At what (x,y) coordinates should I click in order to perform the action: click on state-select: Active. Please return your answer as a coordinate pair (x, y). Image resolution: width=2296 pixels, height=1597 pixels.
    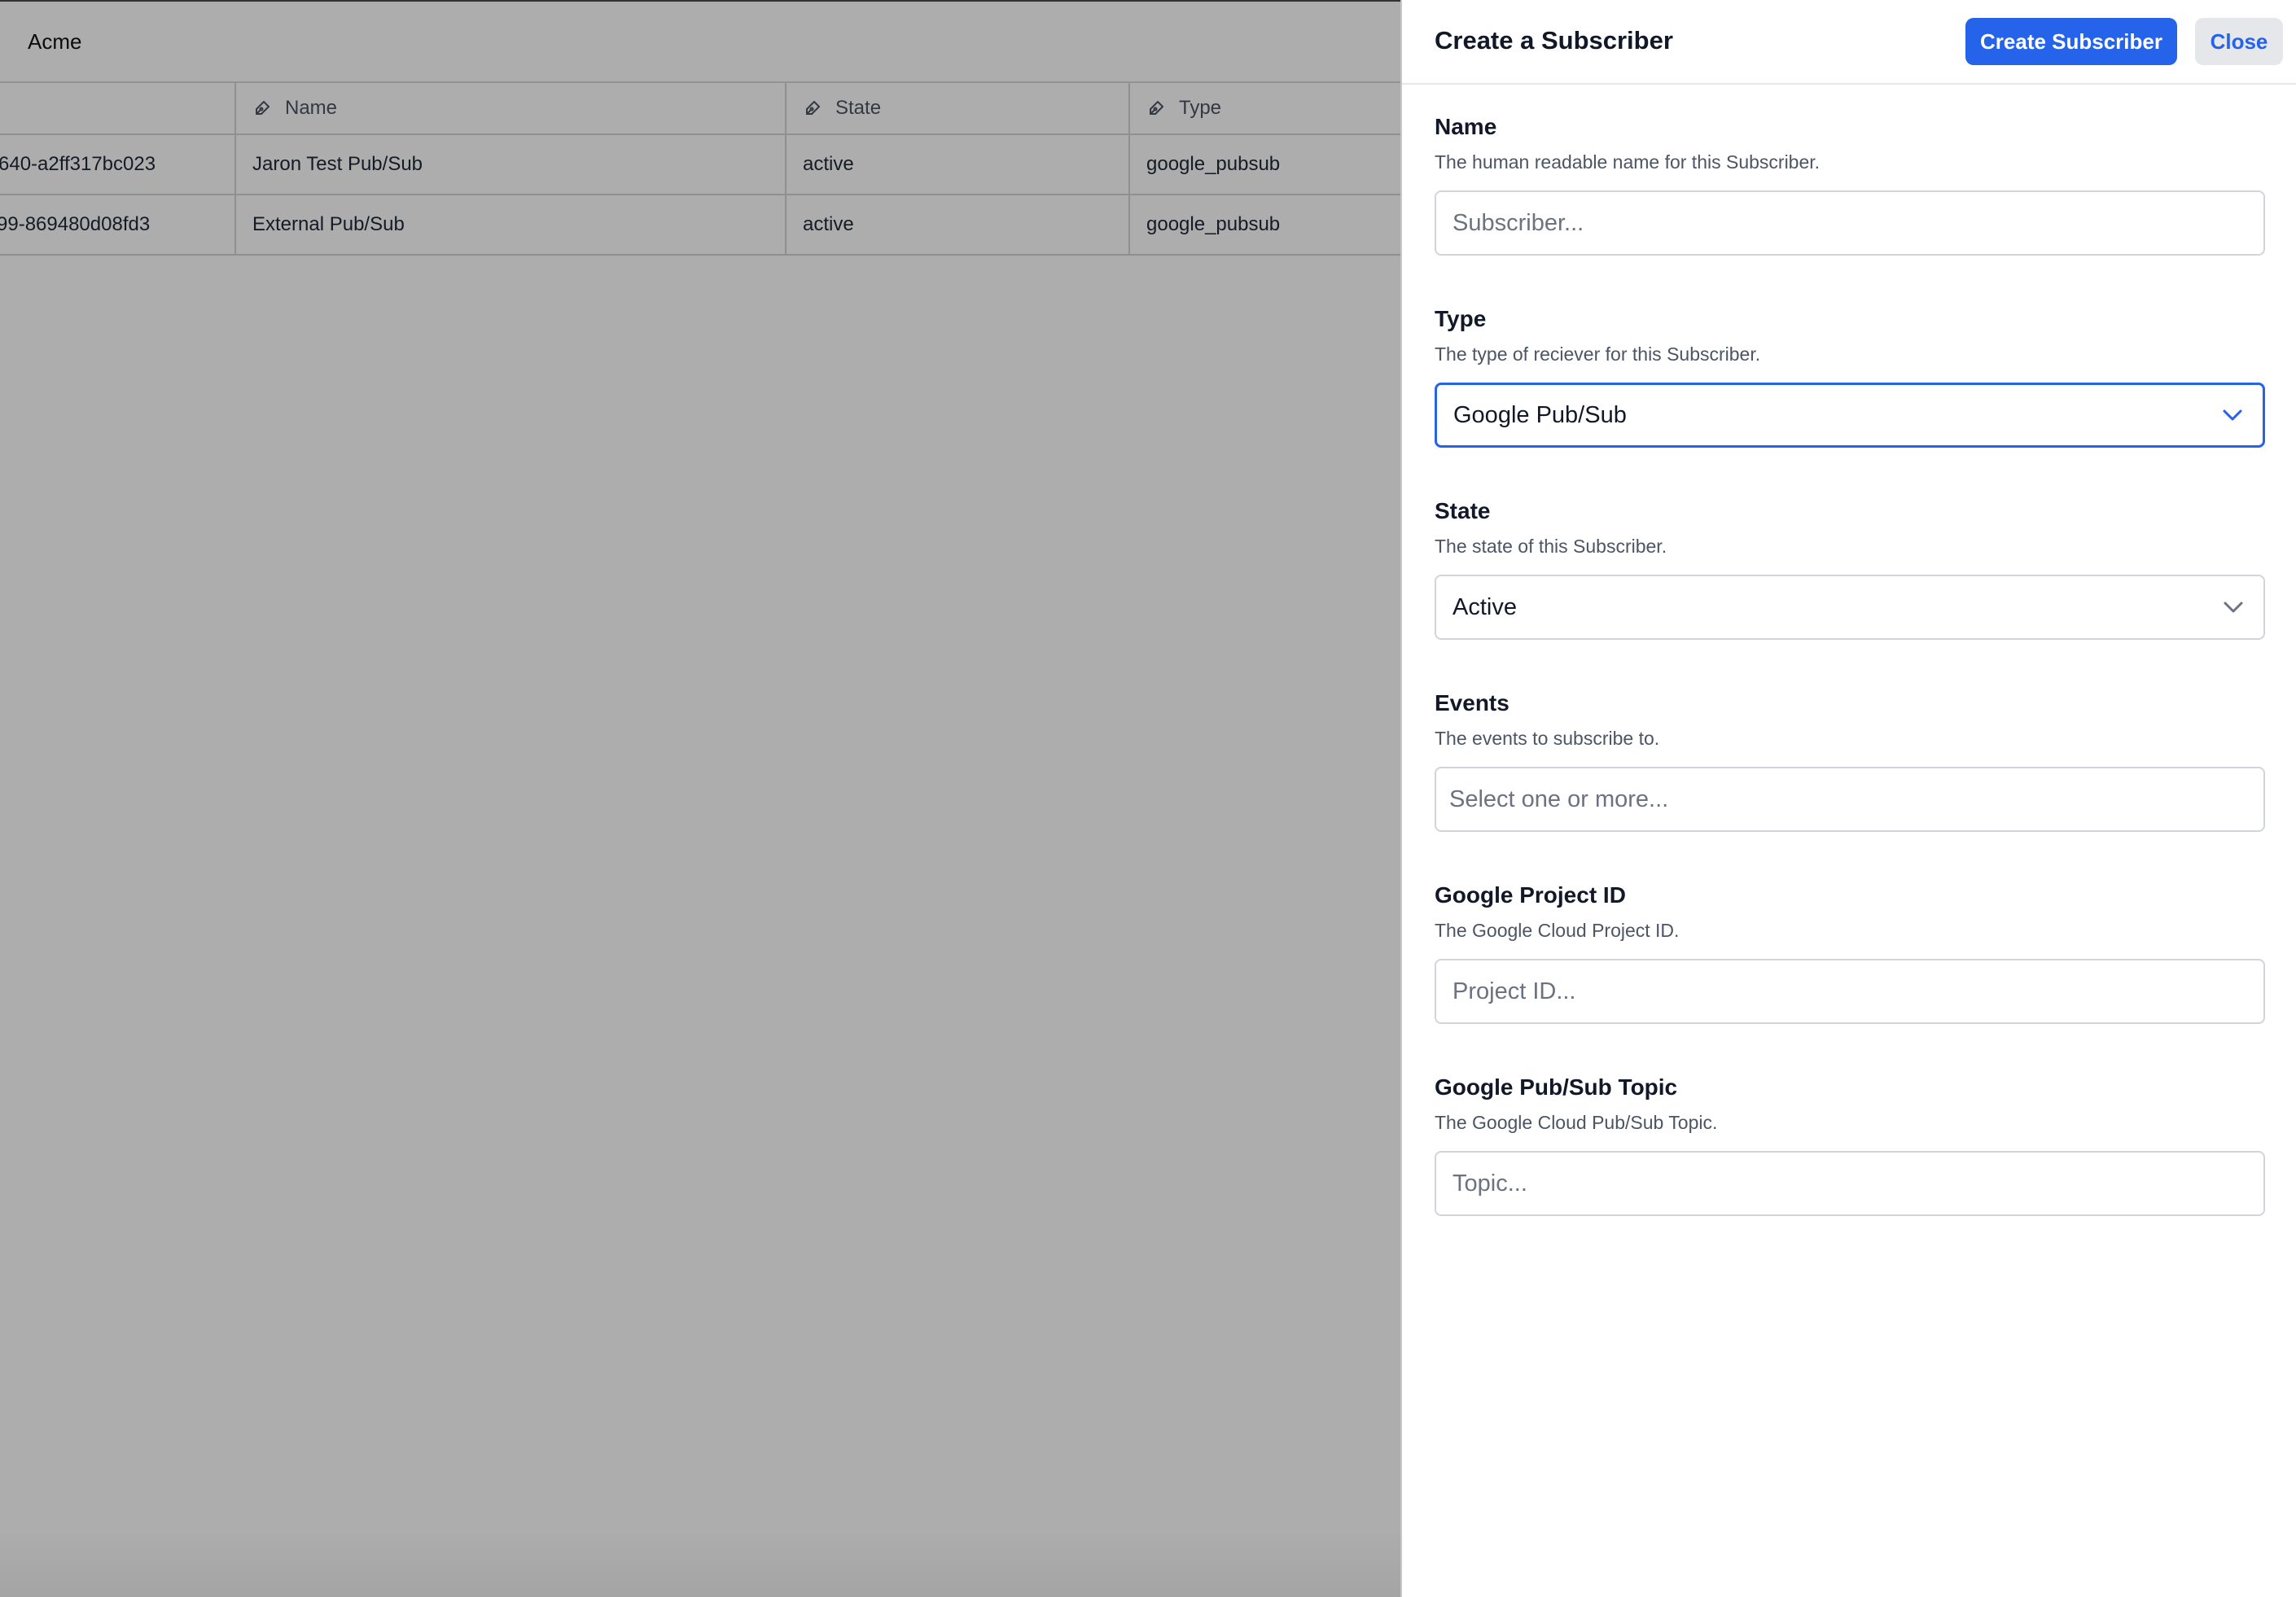
    Looking at the image, I should click on (1850, 607).